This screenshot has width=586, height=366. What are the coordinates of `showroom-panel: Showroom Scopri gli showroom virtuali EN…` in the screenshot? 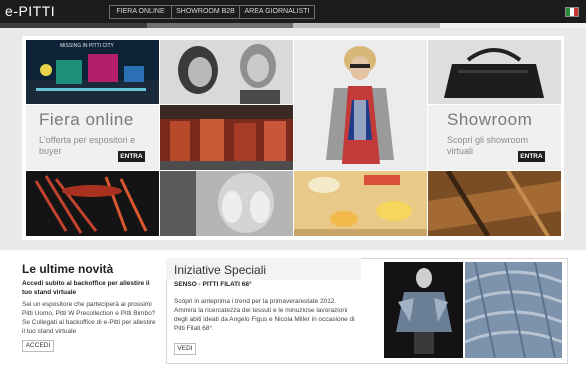 It's located at (494, 137).